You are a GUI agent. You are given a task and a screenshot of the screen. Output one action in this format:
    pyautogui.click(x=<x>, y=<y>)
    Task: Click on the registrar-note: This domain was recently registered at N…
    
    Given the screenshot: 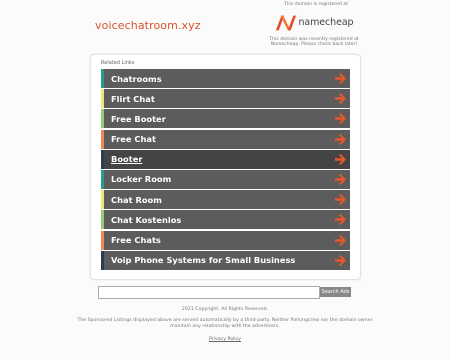 What is the action you would take?
    pyautogui.click(x=314, y=42)
    